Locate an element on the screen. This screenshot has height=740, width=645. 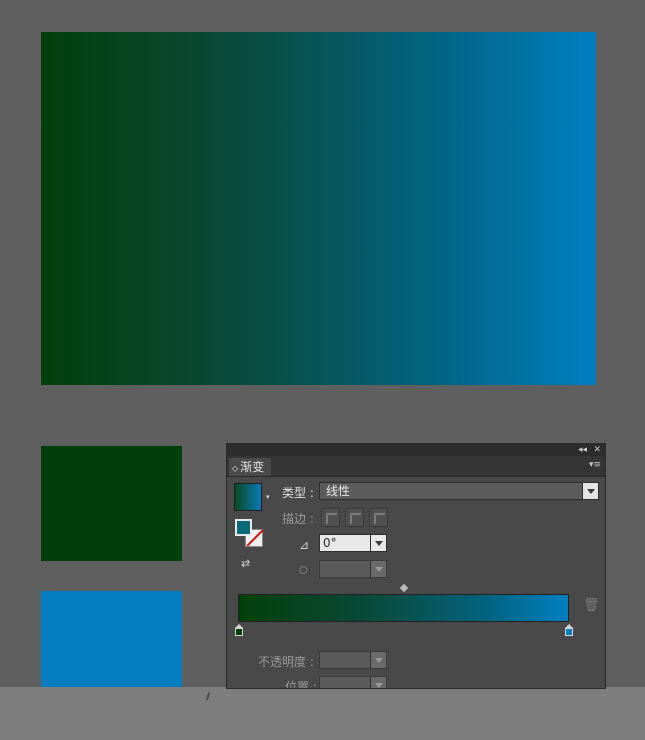
opacity-input is located at coordinates (353, 660).